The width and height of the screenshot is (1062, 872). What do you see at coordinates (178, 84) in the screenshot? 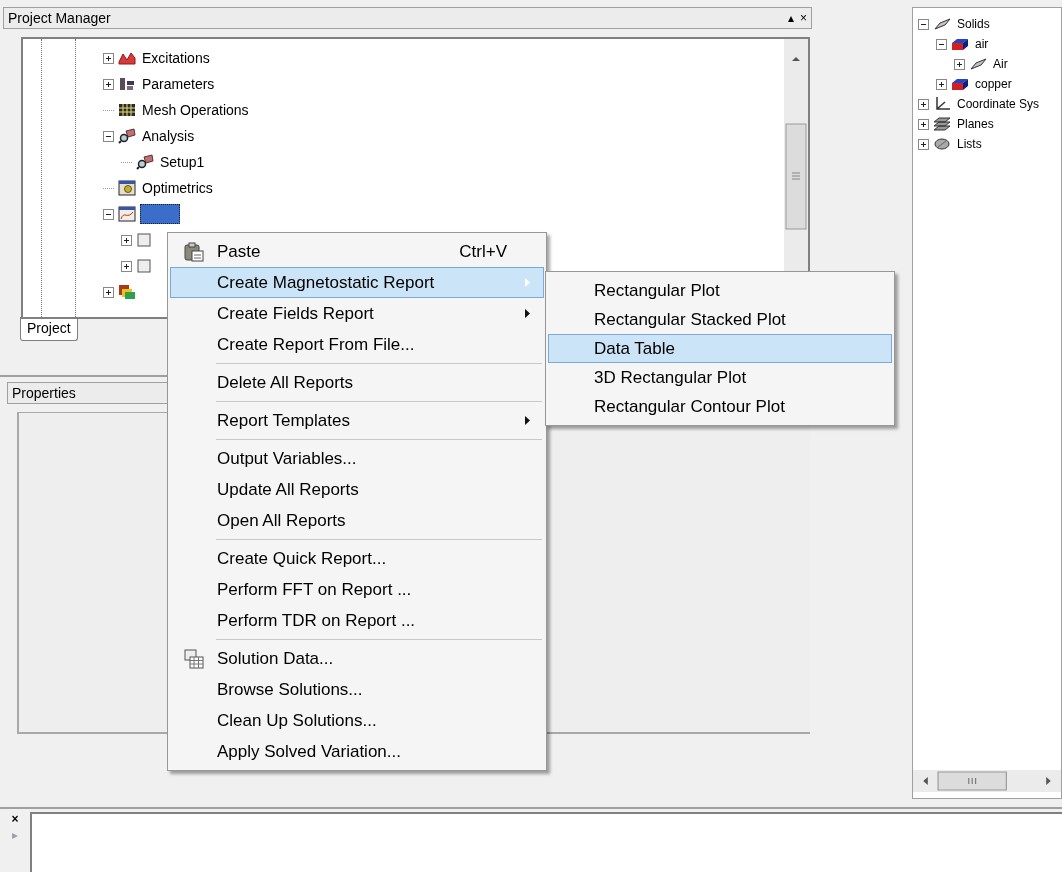
I see `tree-item: Parameters` at bounding box center [178, 84].